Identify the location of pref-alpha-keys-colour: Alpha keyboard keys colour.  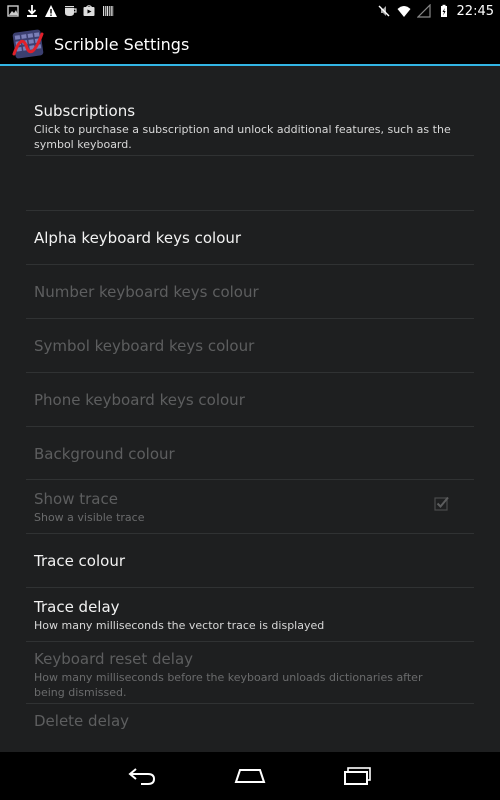
(250, 238).